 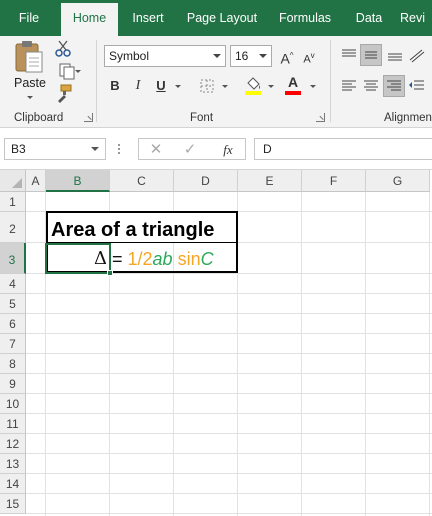 What do you see at coordinates (142, 227) in the screenshot?
I see `cell-b2-title: Area of a triangle` at bounding box center [142, 227].